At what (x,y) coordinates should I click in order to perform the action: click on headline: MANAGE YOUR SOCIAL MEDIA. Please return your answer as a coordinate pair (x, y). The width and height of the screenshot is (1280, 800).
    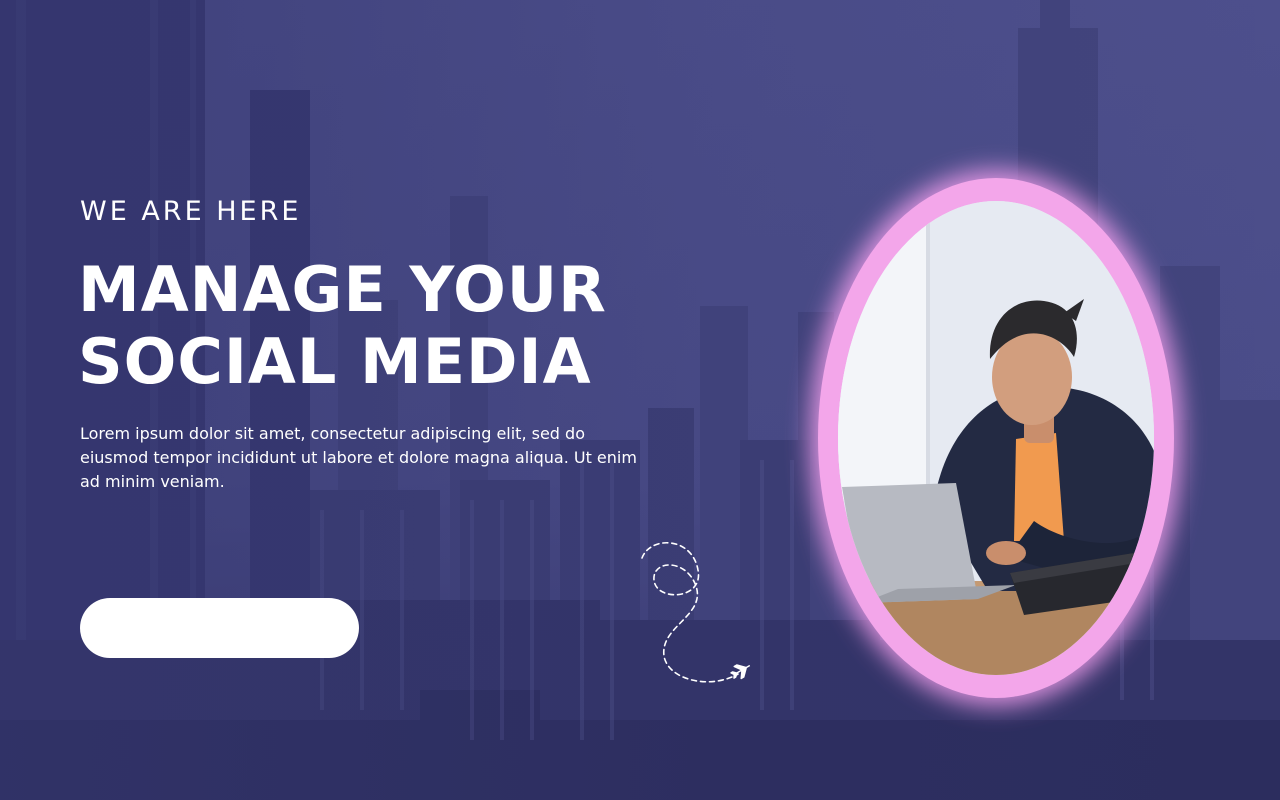
    Looking at the image, I should click on (342, 326).